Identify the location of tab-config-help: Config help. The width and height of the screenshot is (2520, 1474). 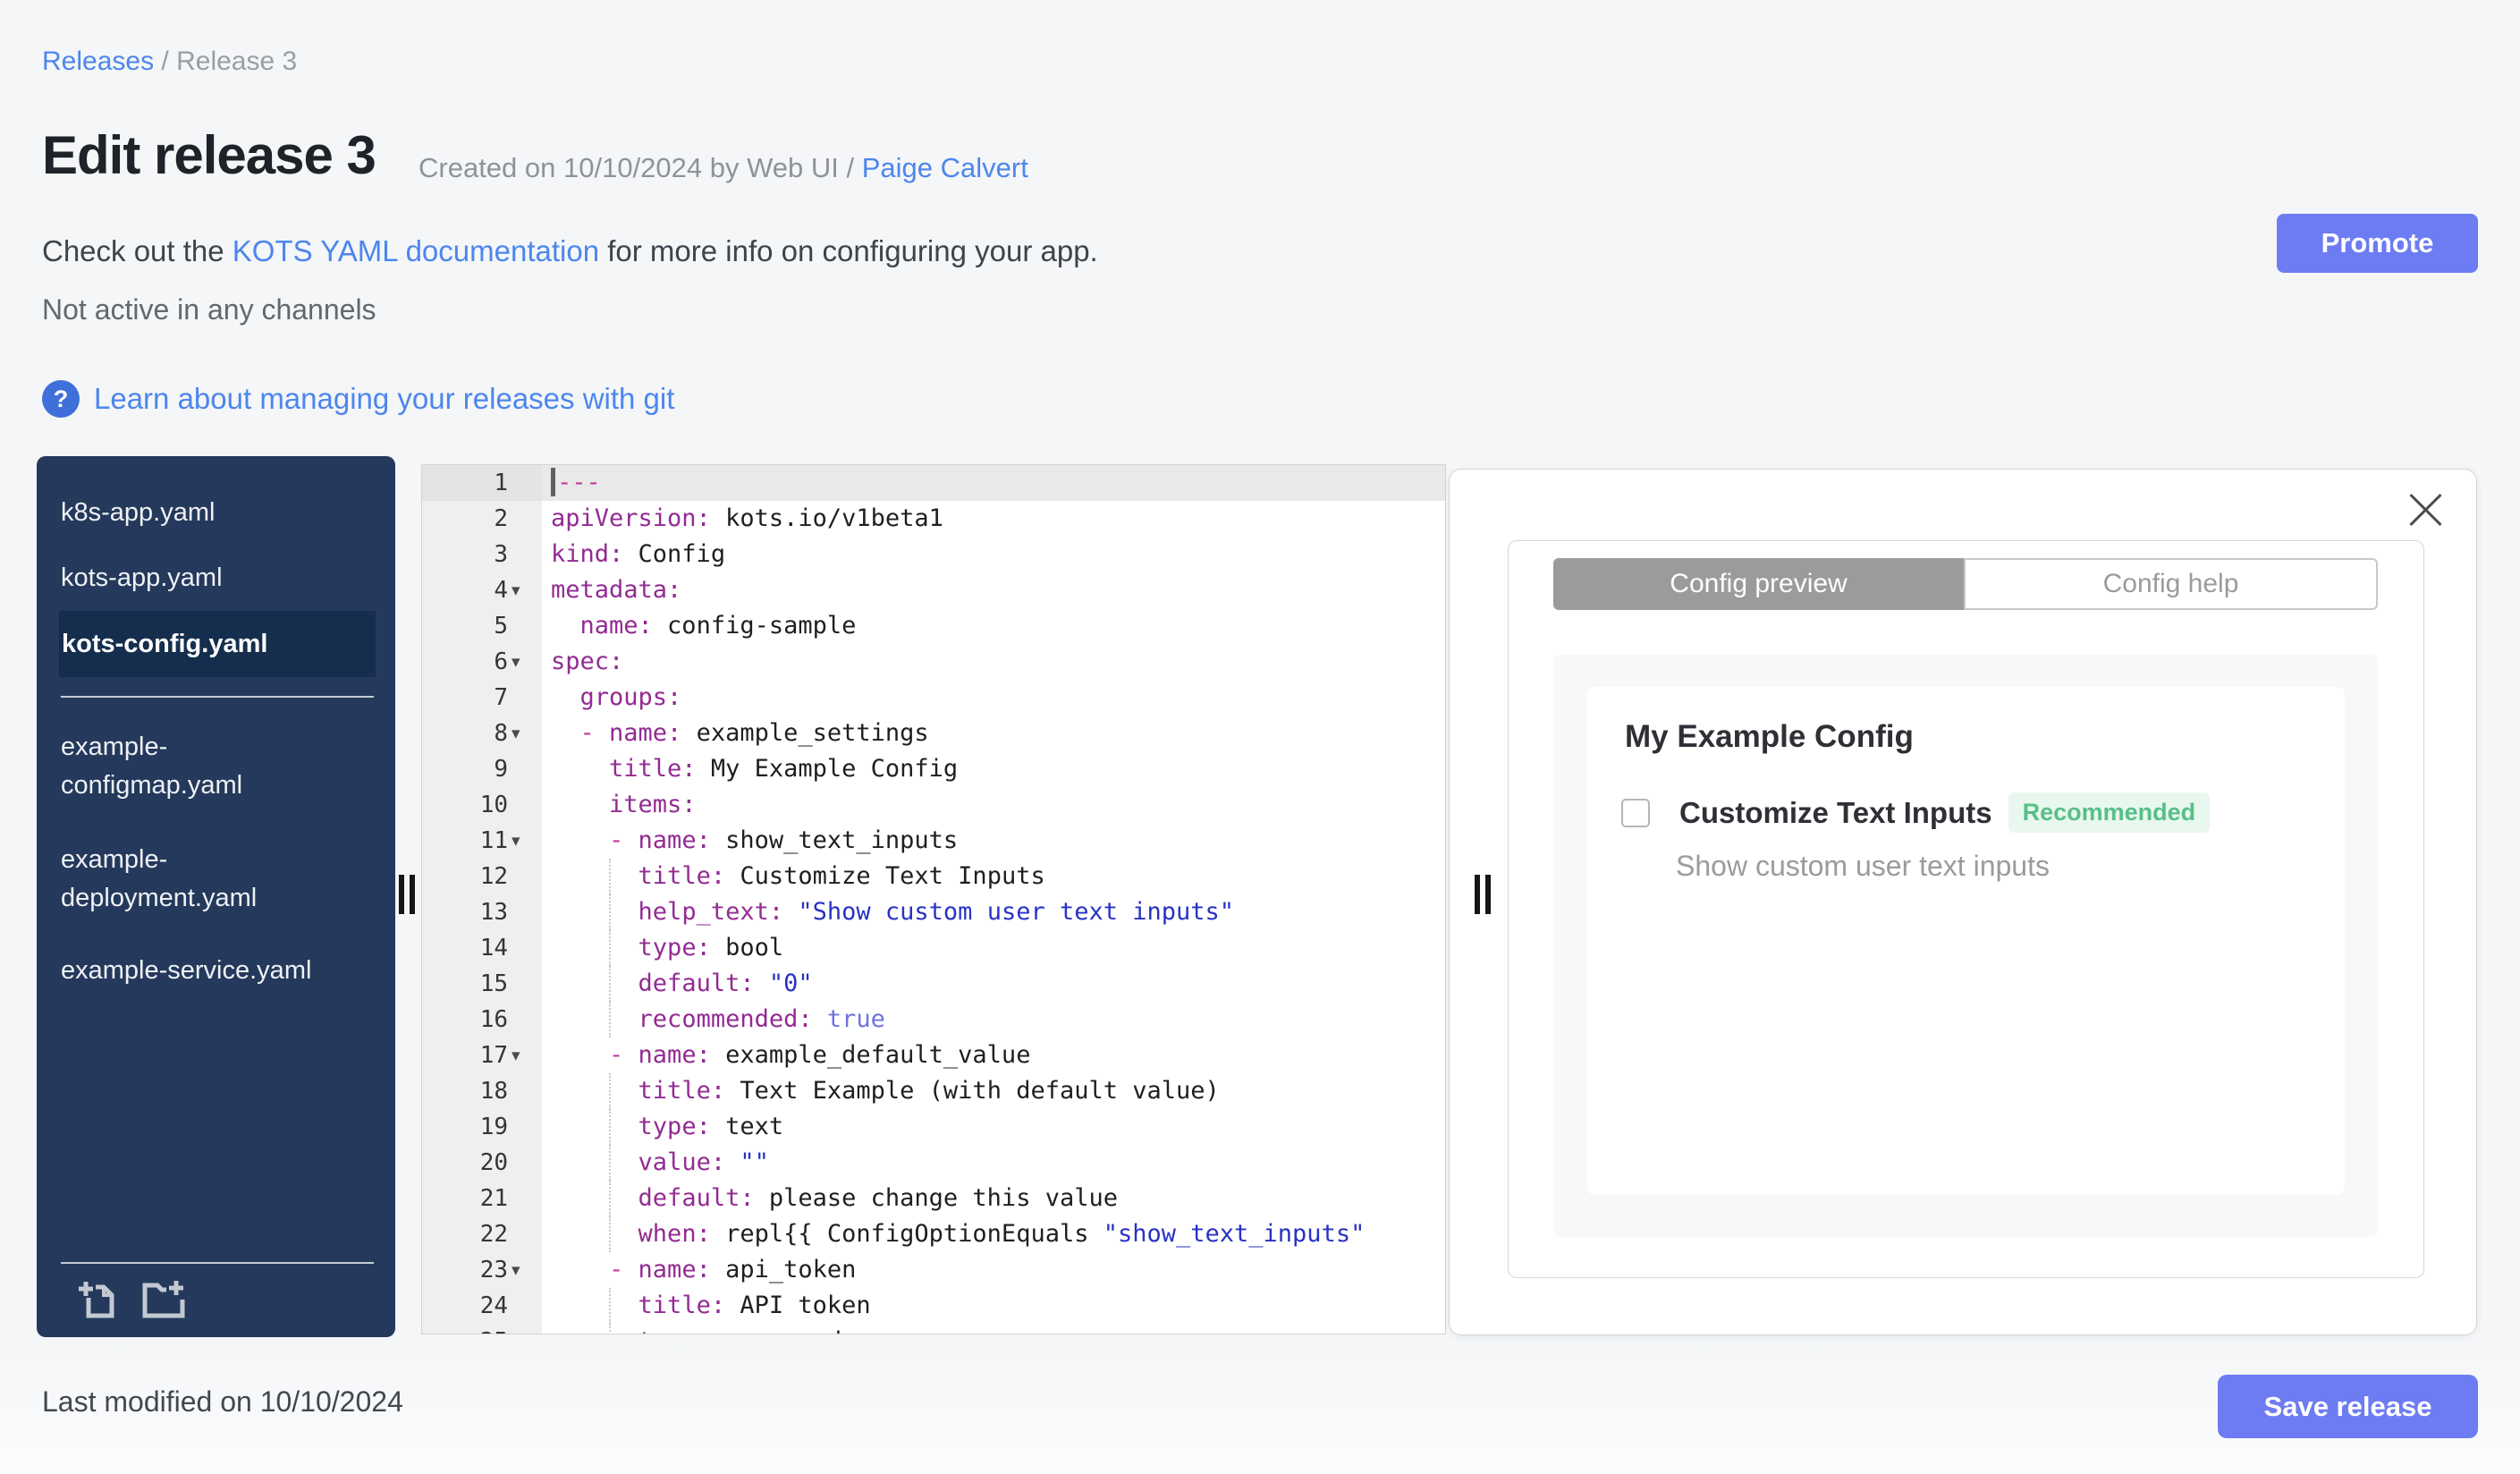
(2171, 584).